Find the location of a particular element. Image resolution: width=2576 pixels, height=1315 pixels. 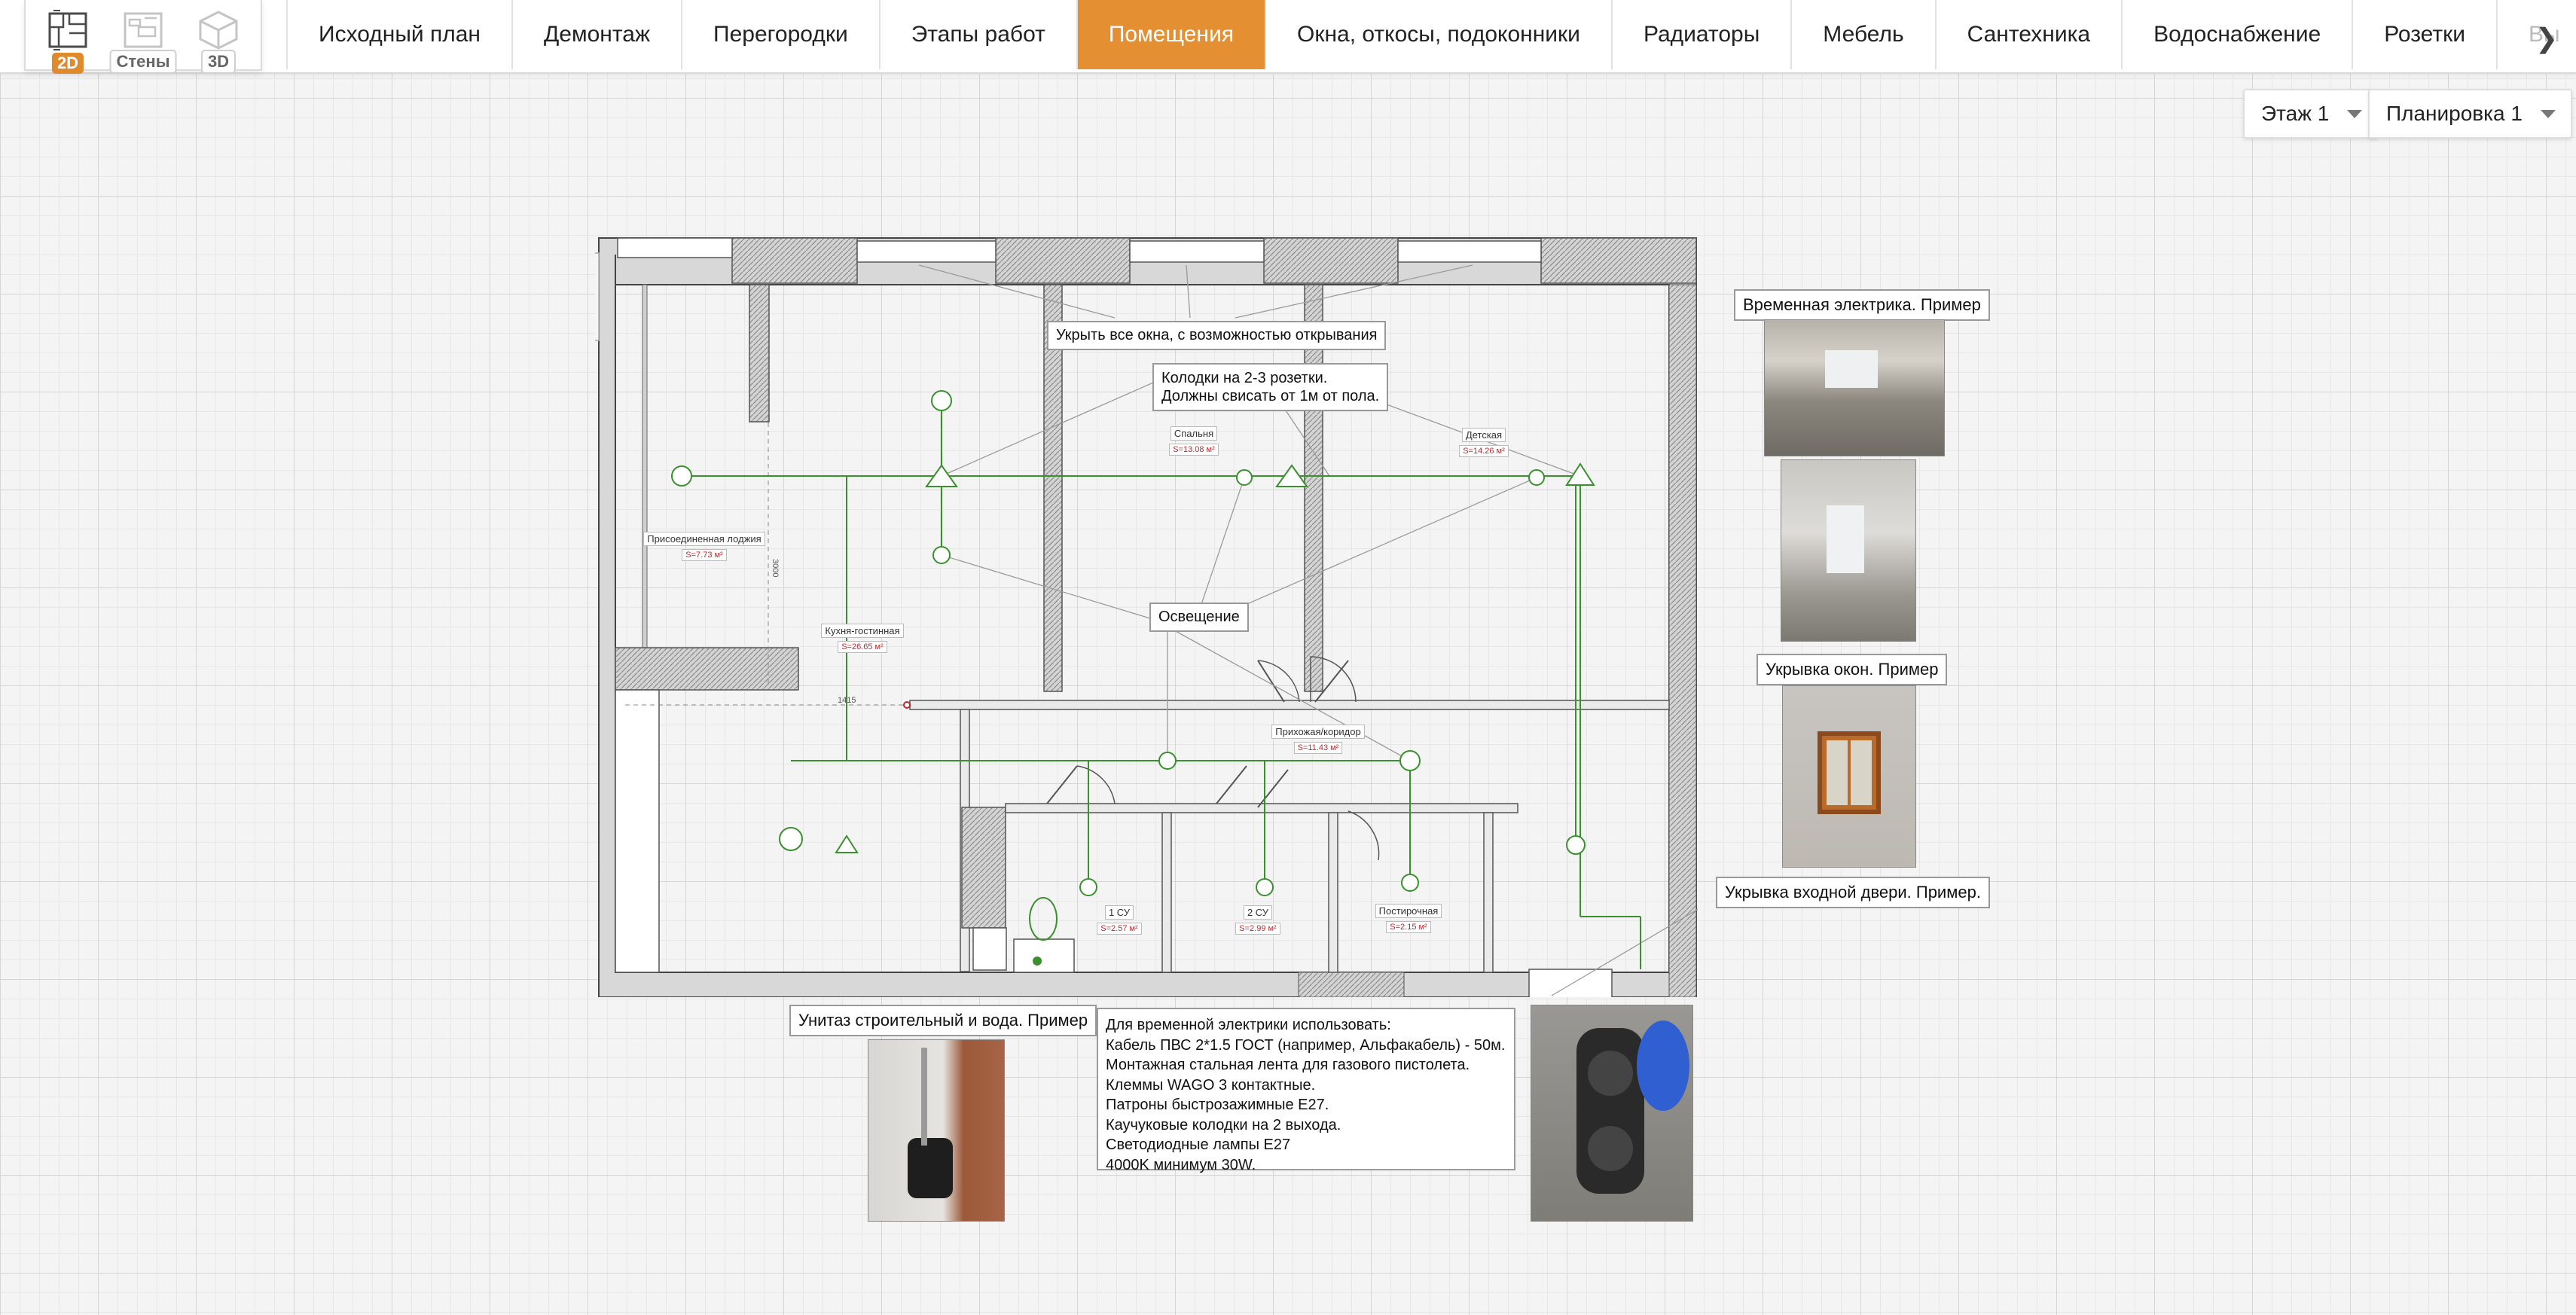

room-name: Присоединенная лоджия is located at coordinates (704, 539).